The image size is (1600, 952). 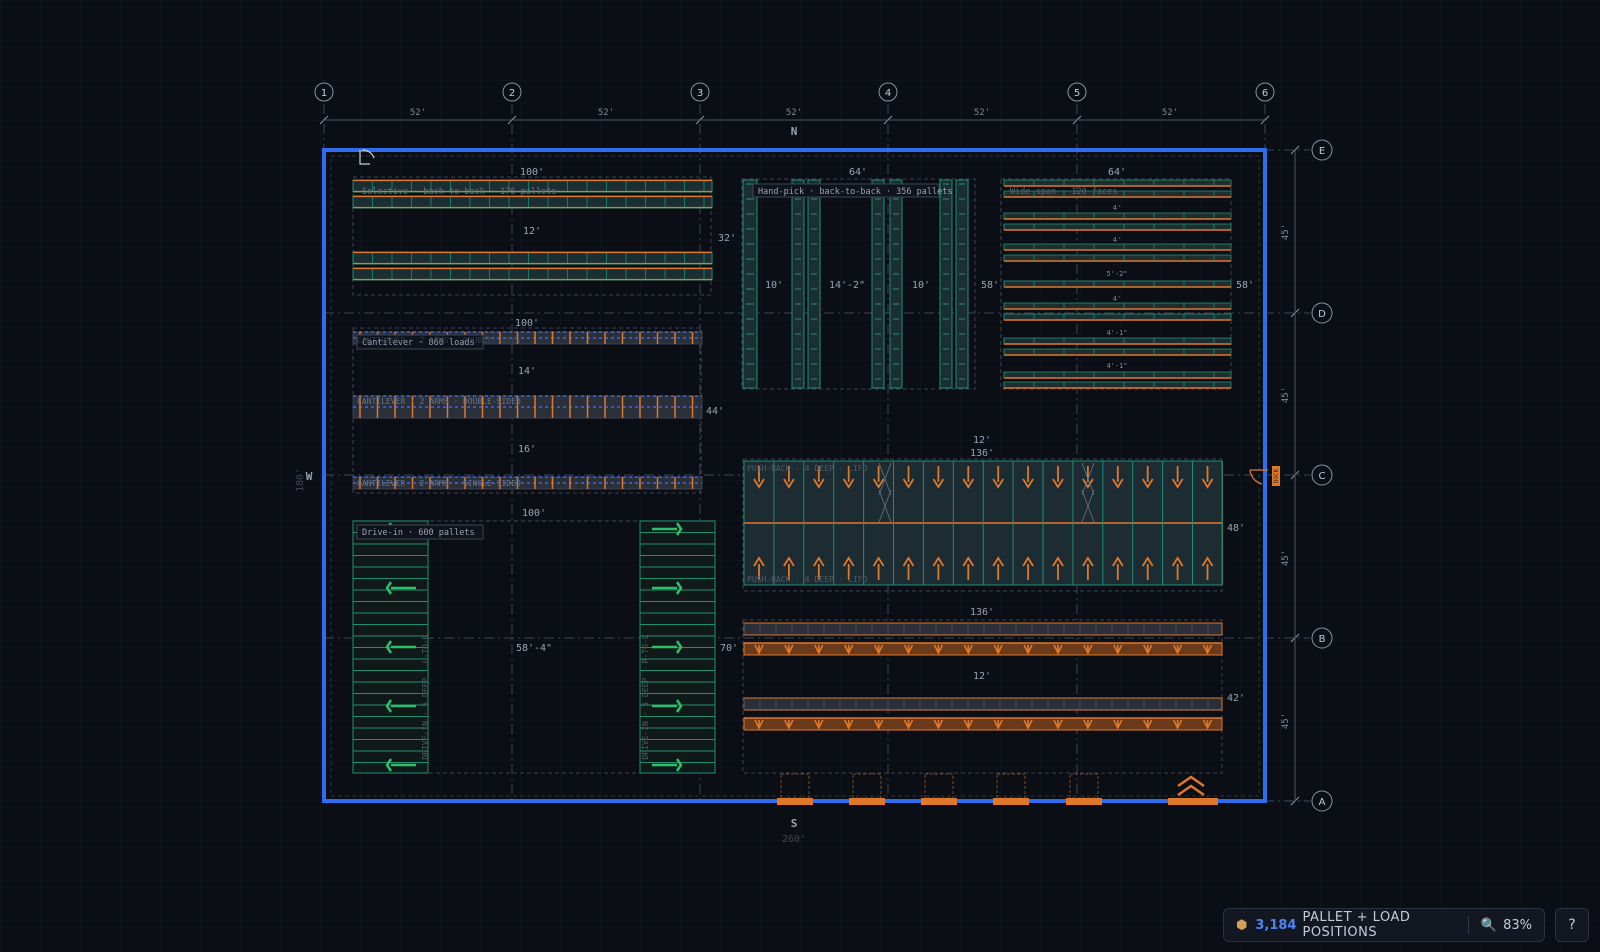 What do you see at coordinates (512, 93) in the screenshot?
I see `grid-bubble-col-label: 2` at bounding box center [512, 93].